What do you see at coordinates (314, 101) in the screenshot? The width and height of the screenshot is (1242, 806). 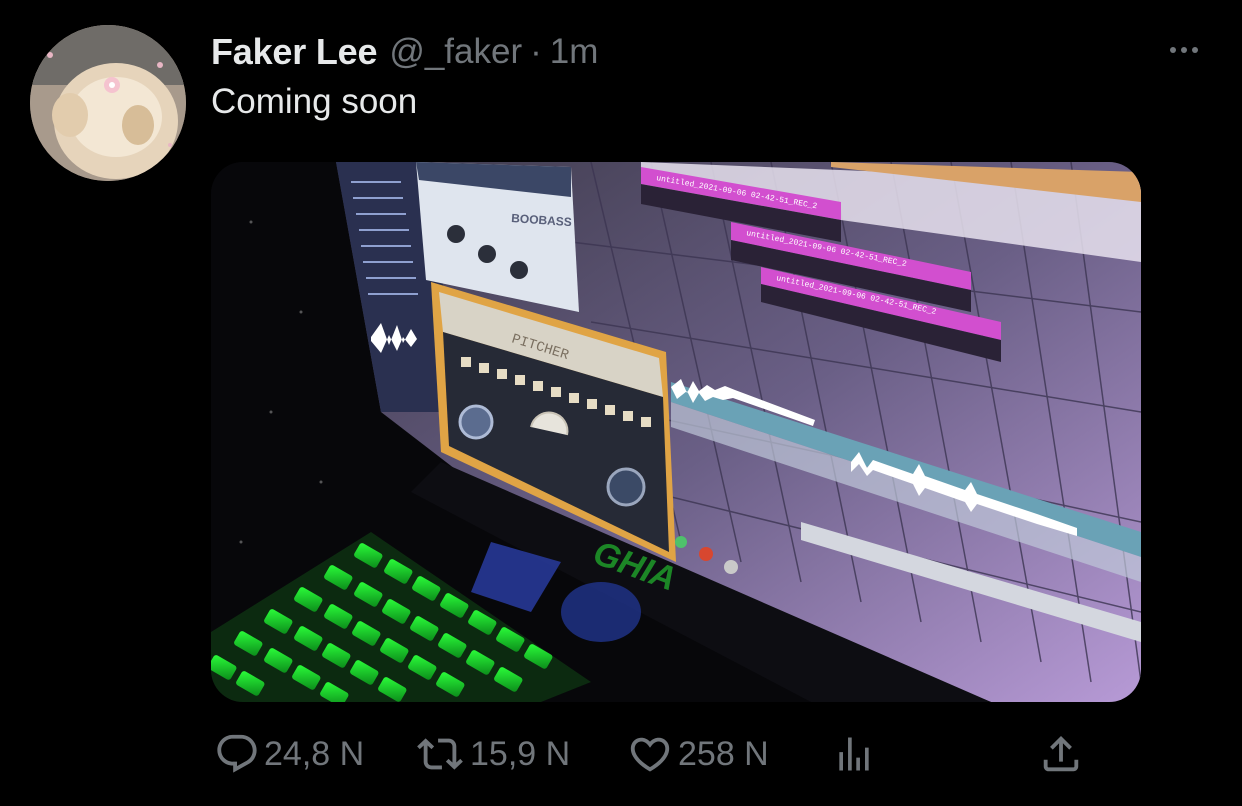 I see `tweet-text: Coming soon` at bounding box center [314, 101].